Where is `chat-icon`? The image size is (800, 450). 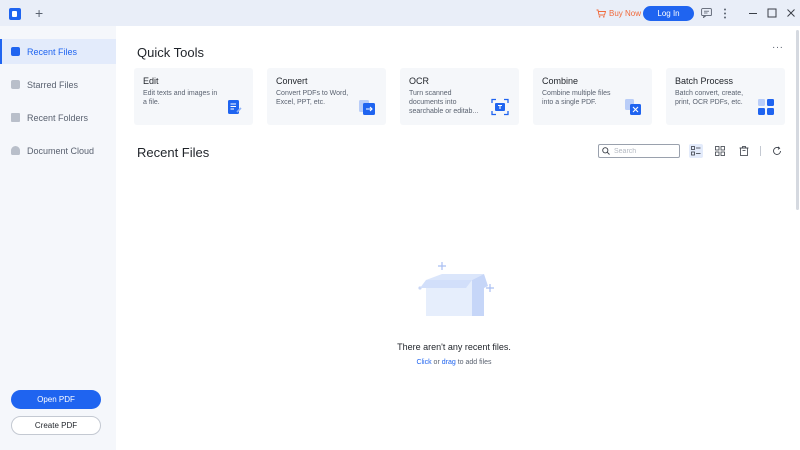
chat-icon is located at coordinates (706, 13).